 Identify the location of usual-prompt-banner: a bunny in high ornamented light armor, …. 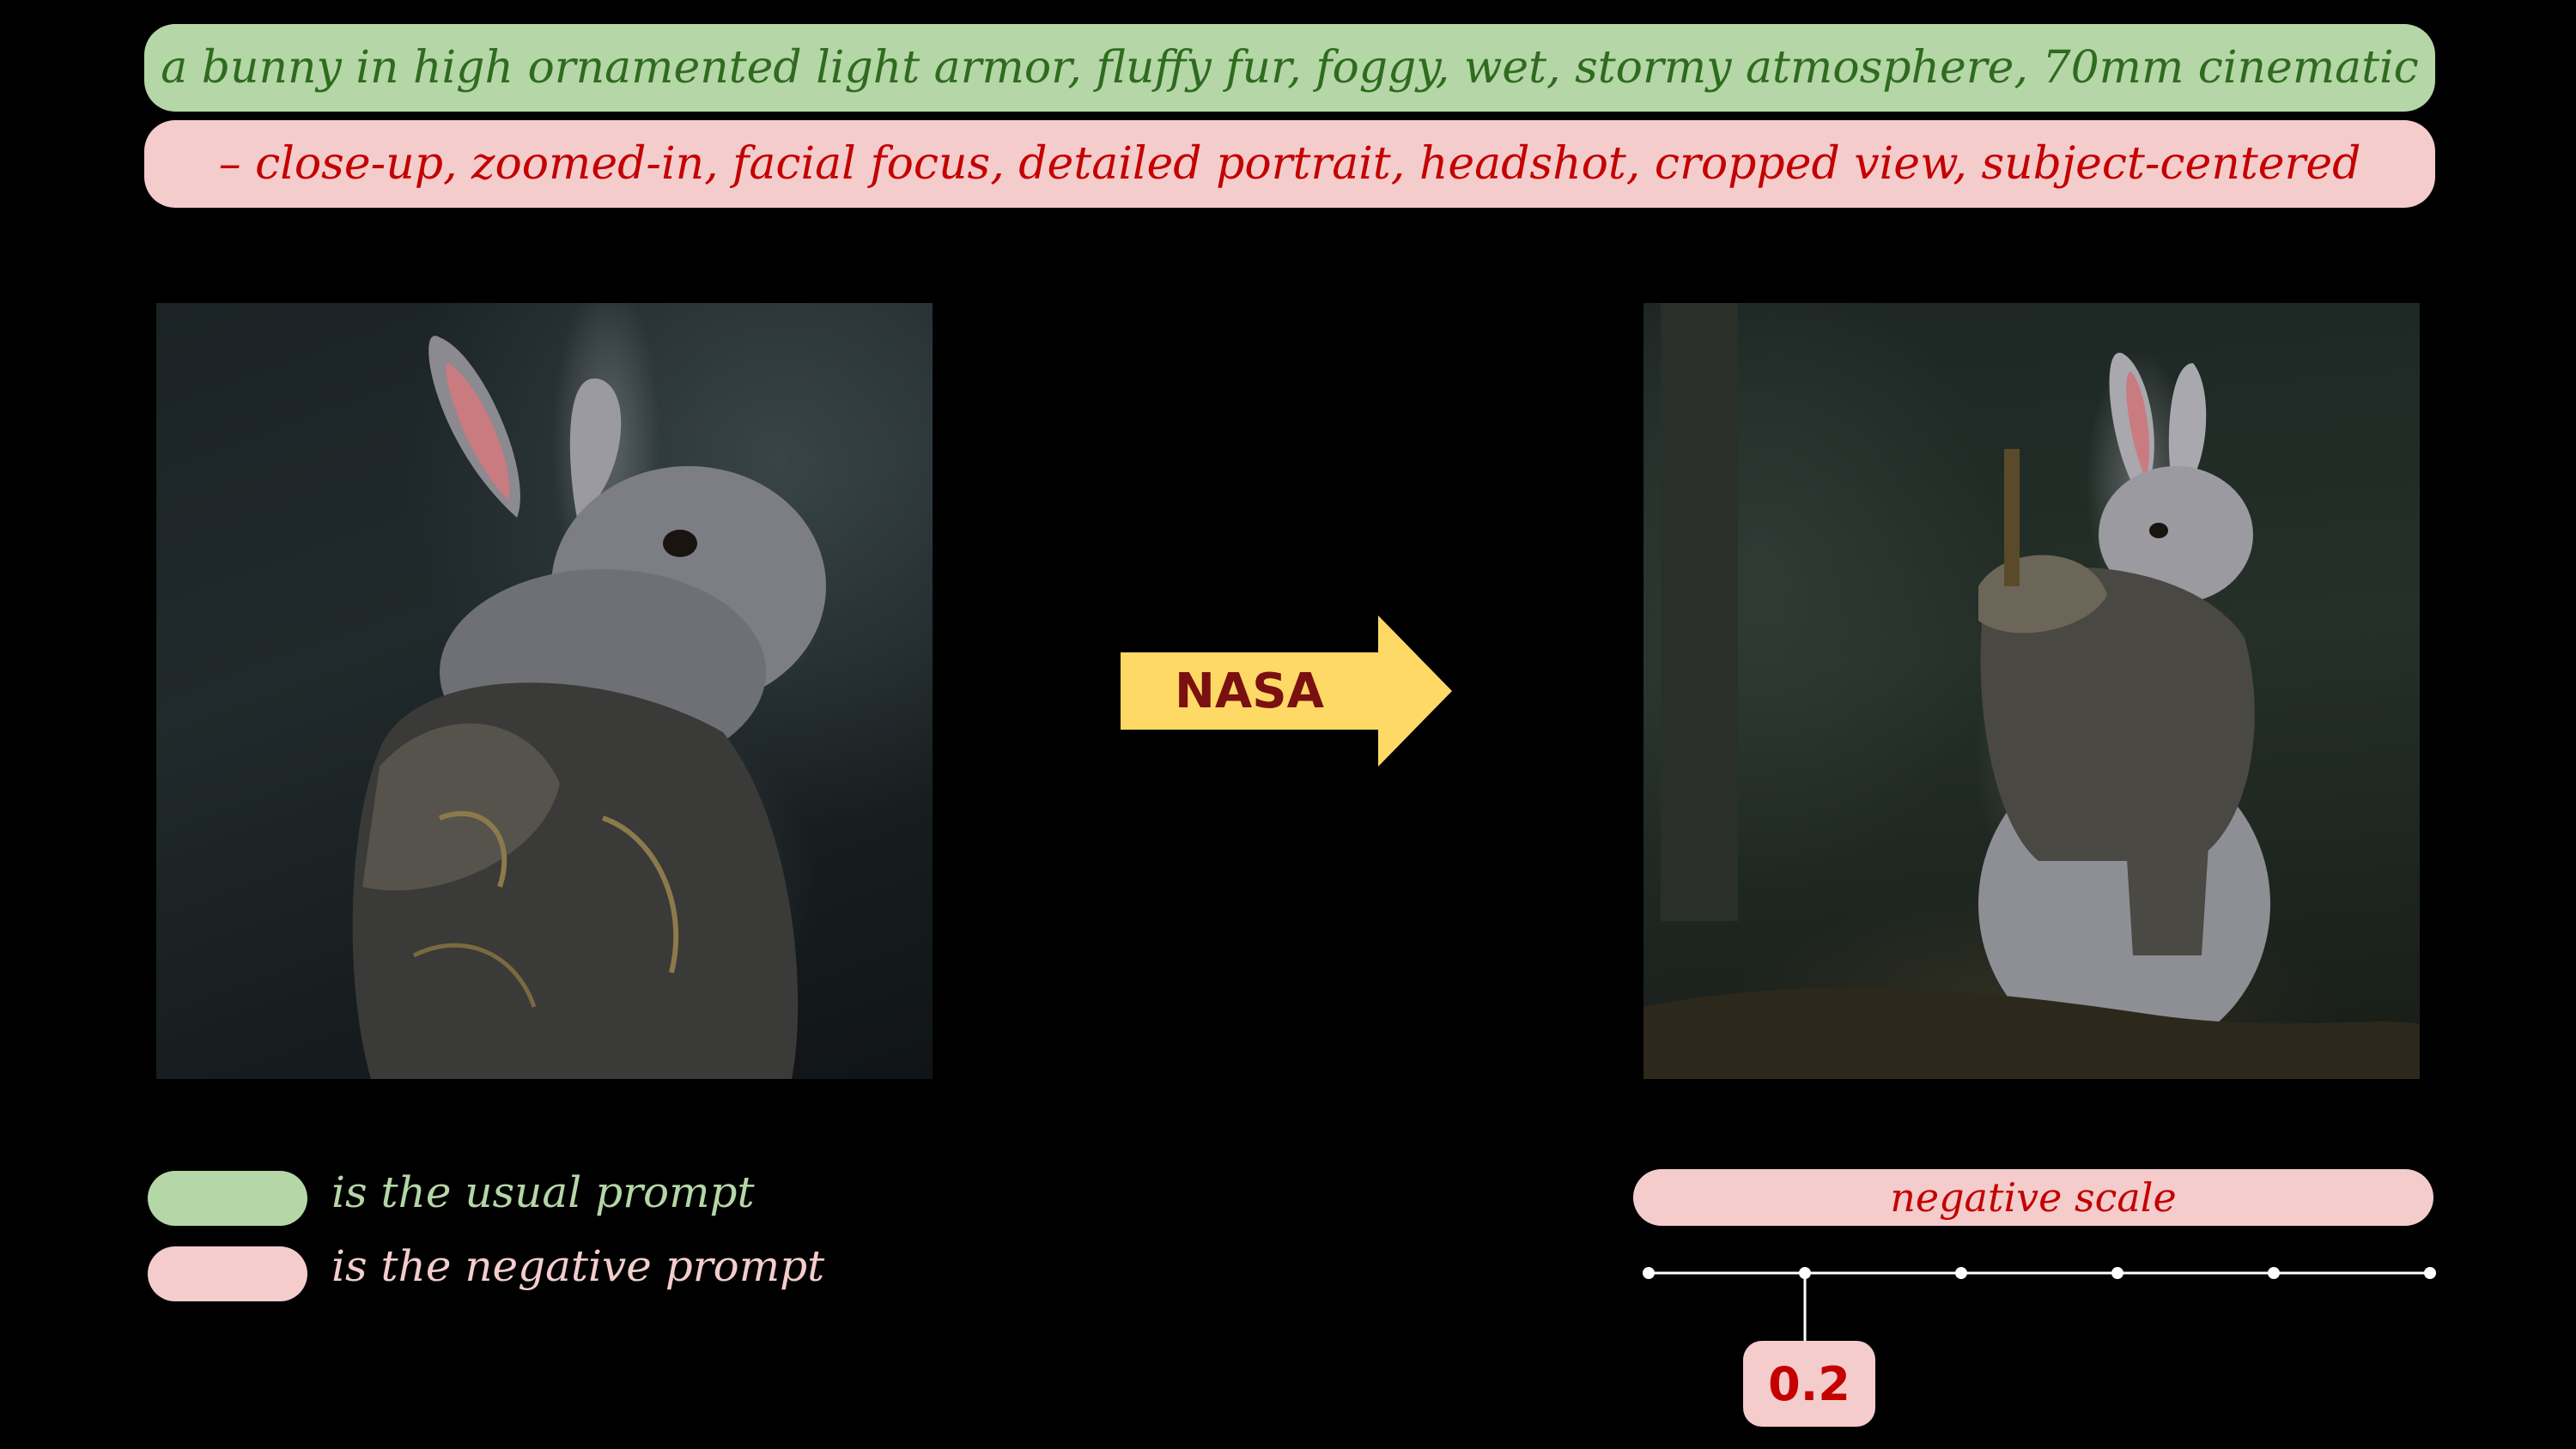
(1290, 68).